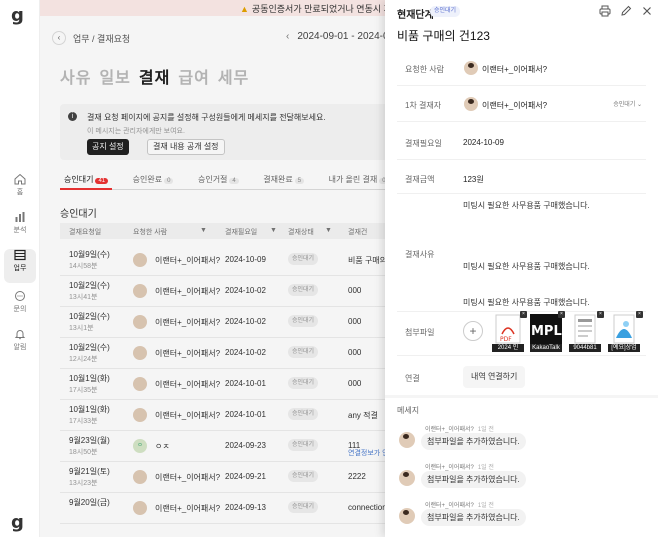 This screenshot has width=658, height=537. Describe the element at coordinates (473, 179) in the screenshot. I see `amount-value: 123원` at that location.